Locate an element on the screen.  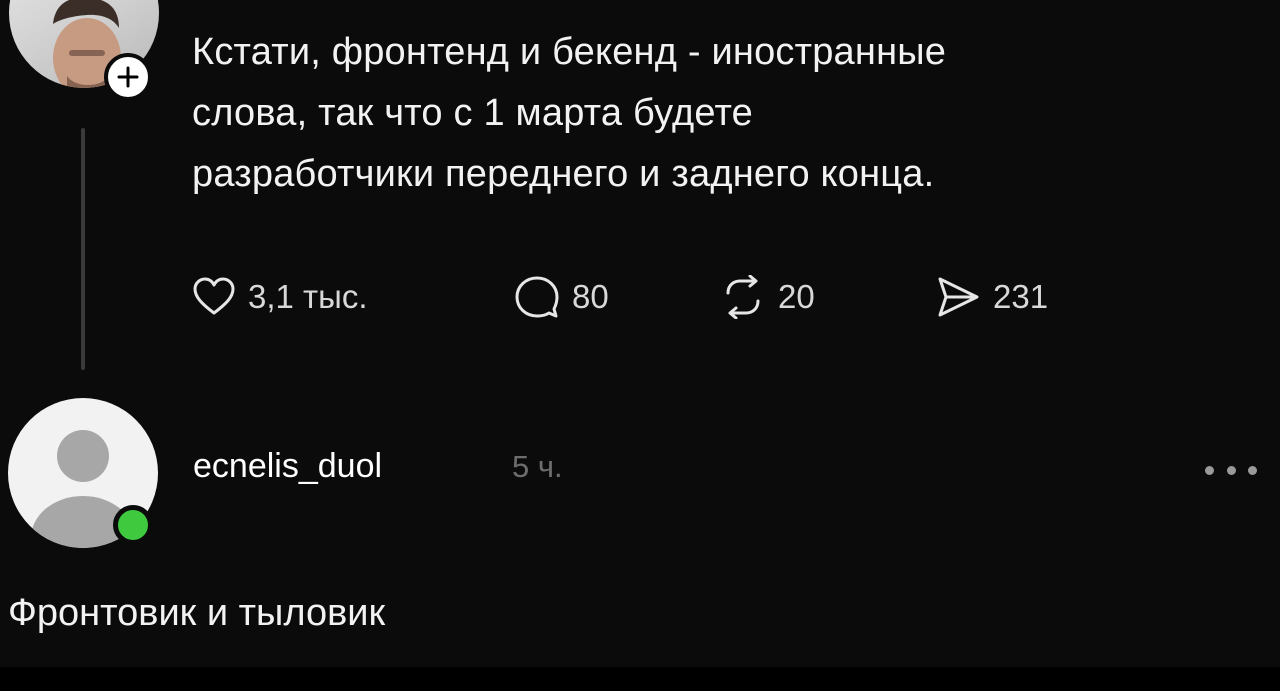
repost-count: 20 is located at coordinates (796, 296).